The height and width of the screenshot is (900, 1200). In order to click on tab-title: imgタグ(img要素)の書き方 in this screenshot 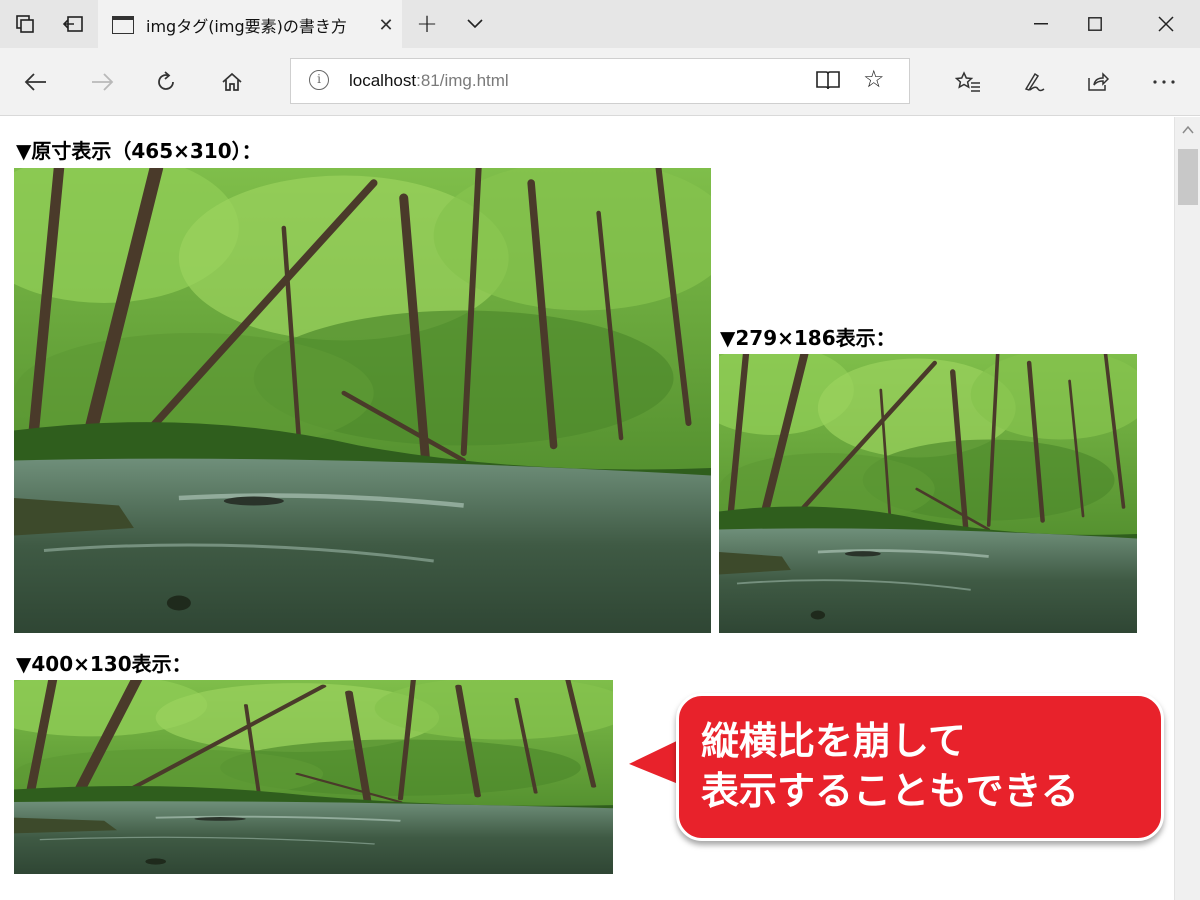, I will do `click(246, 26)`.